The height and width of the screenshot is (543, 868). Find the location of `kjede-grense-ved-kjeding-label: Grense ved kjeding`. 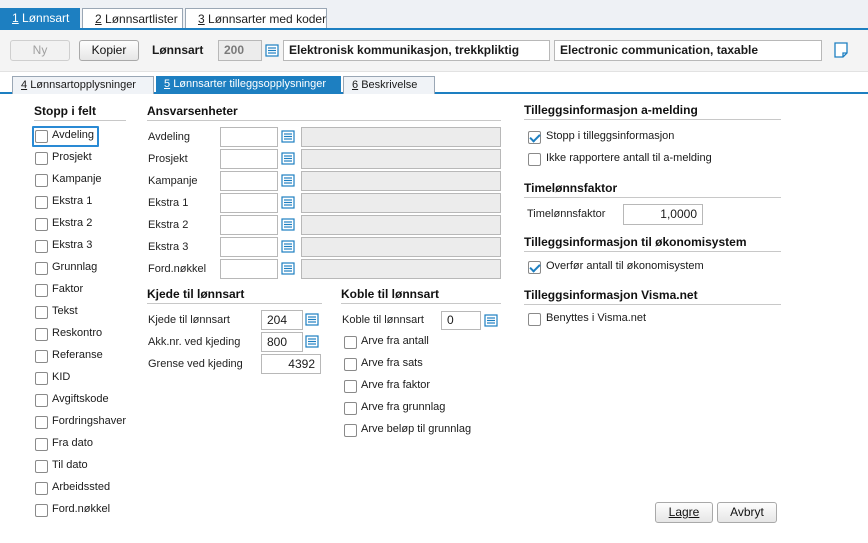

kjede-grense-ved-kjeding-label: Grense ved kjeding is located at coordinates (195, 364).